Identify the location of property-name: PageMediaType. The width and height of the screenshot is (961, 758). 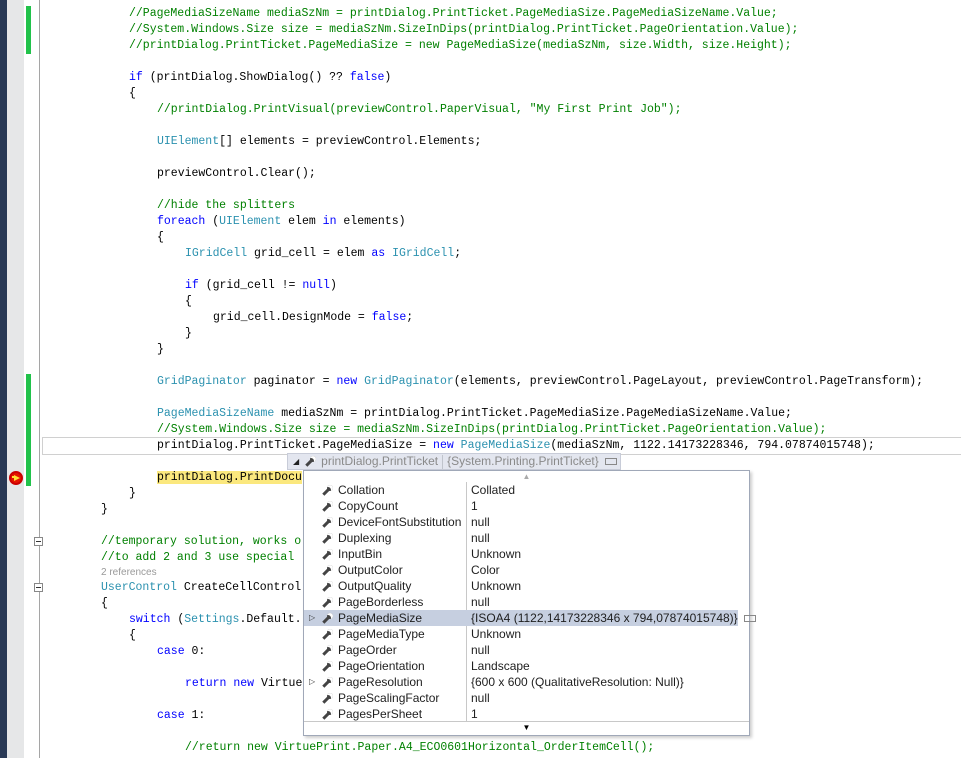
(381, 634).